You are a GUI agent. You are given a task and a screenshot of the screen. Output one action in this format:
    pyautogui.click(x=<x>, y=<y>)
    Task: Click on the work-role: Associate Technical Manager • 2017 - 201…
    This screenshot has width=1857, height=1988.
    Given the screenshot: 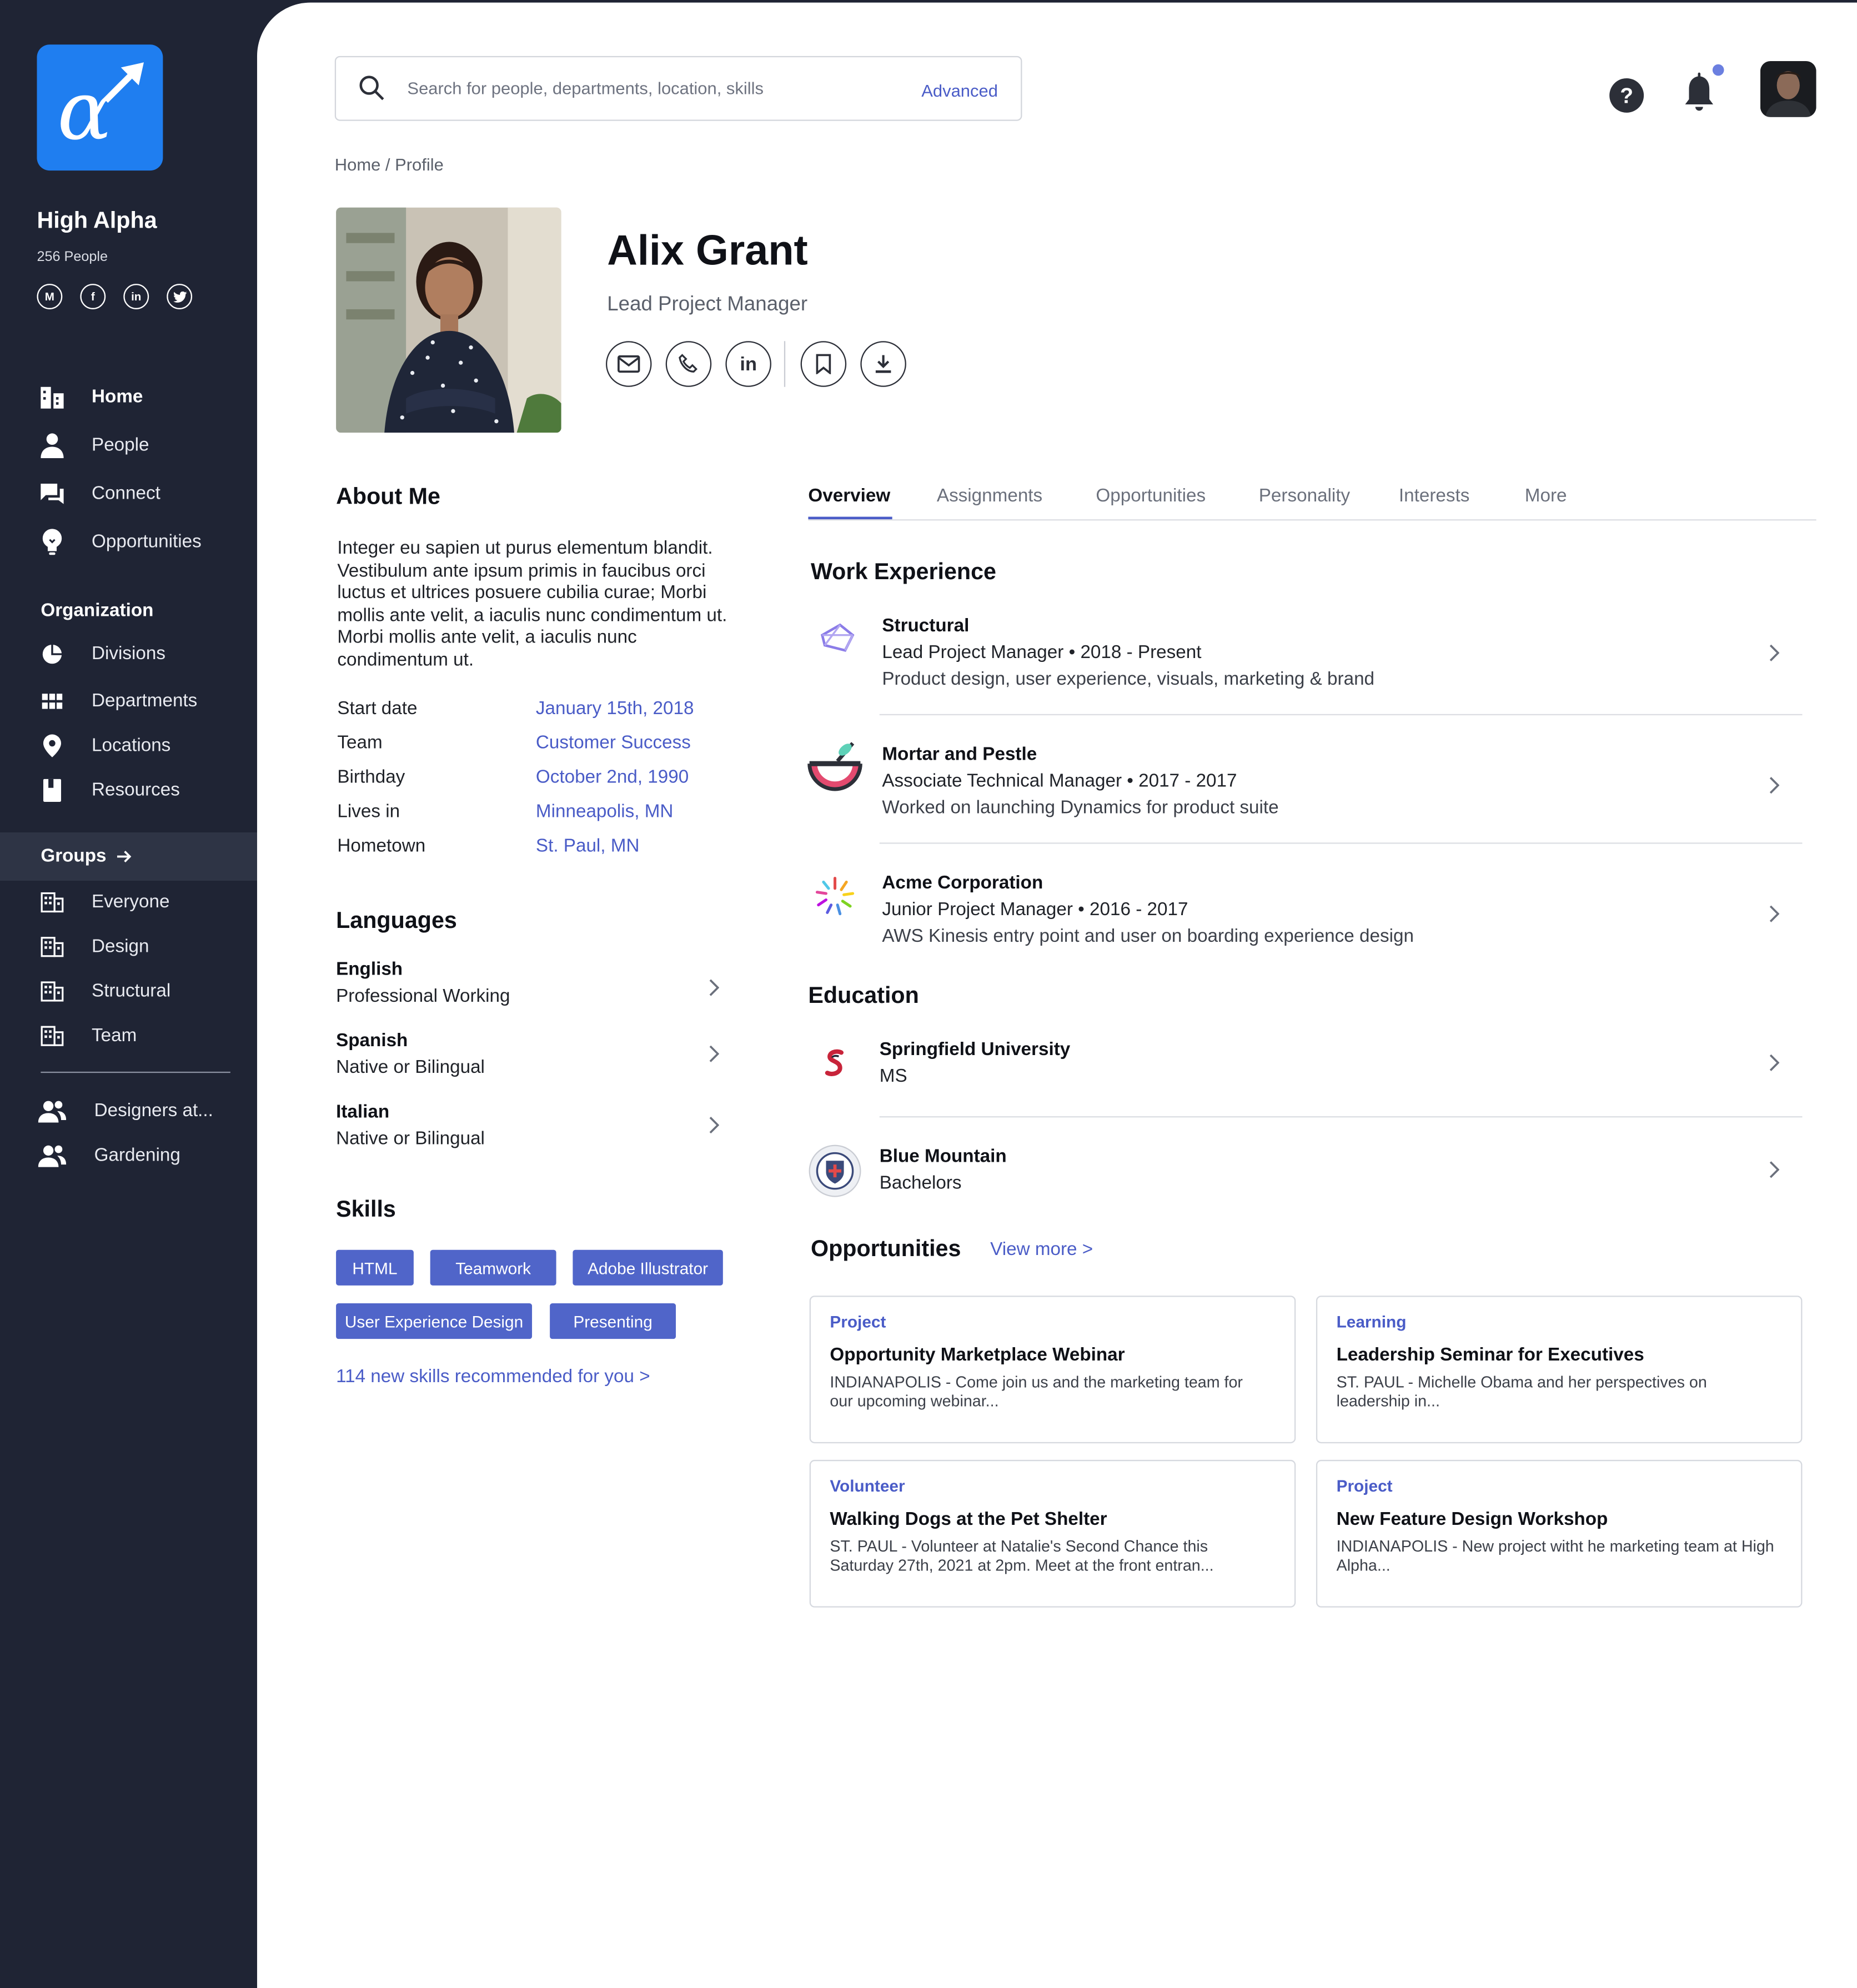 What is the action you would take?
    pyautogui.click(x=1059, y=781)
    